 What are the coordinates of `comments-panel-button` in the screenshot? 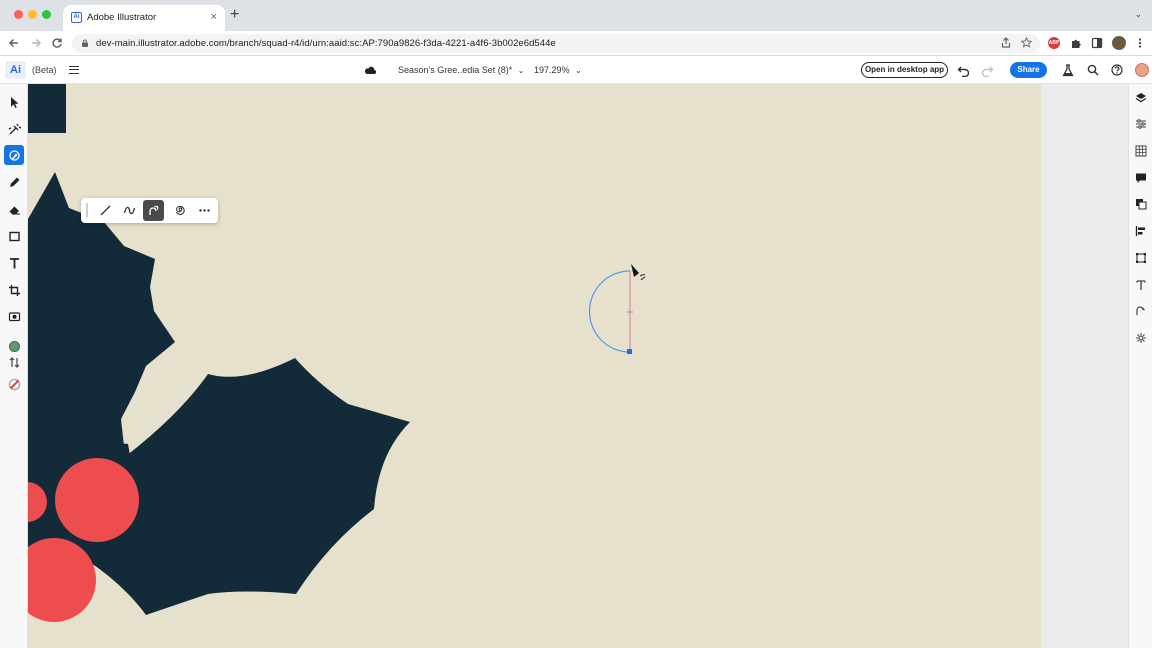 It's located at (1141, 178).